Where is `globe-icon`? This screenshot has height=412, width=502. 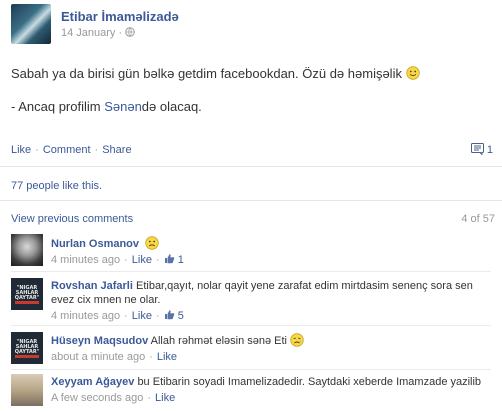 globe-icon is located at coordinates (130, 32).